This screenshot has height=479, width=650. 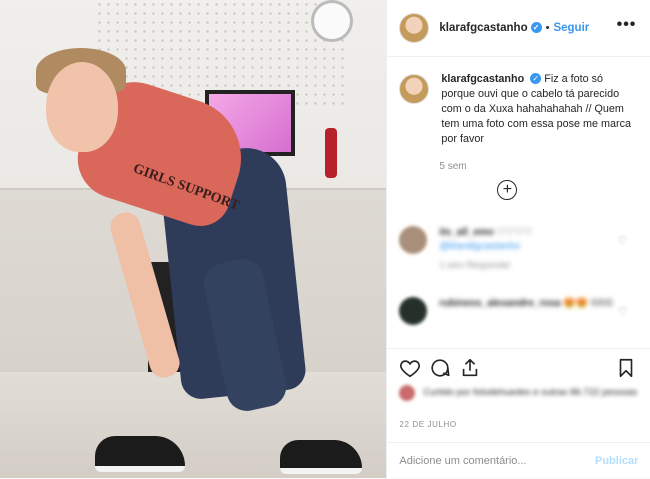 What do you see at coordinates (626, 368) in the screenshot?
I see `save-bookmark-icon` at bounding box center [626, 368].